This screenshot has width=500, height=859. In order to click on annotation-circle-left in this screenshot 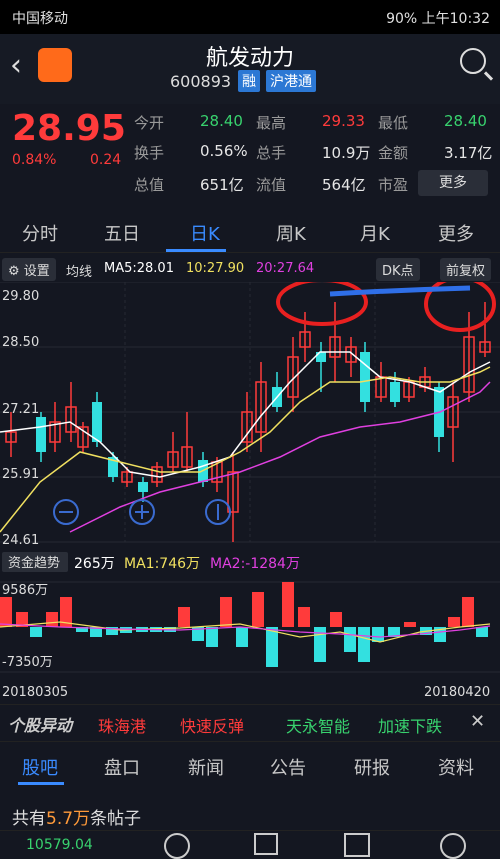, I will do `click(322, 304)`.